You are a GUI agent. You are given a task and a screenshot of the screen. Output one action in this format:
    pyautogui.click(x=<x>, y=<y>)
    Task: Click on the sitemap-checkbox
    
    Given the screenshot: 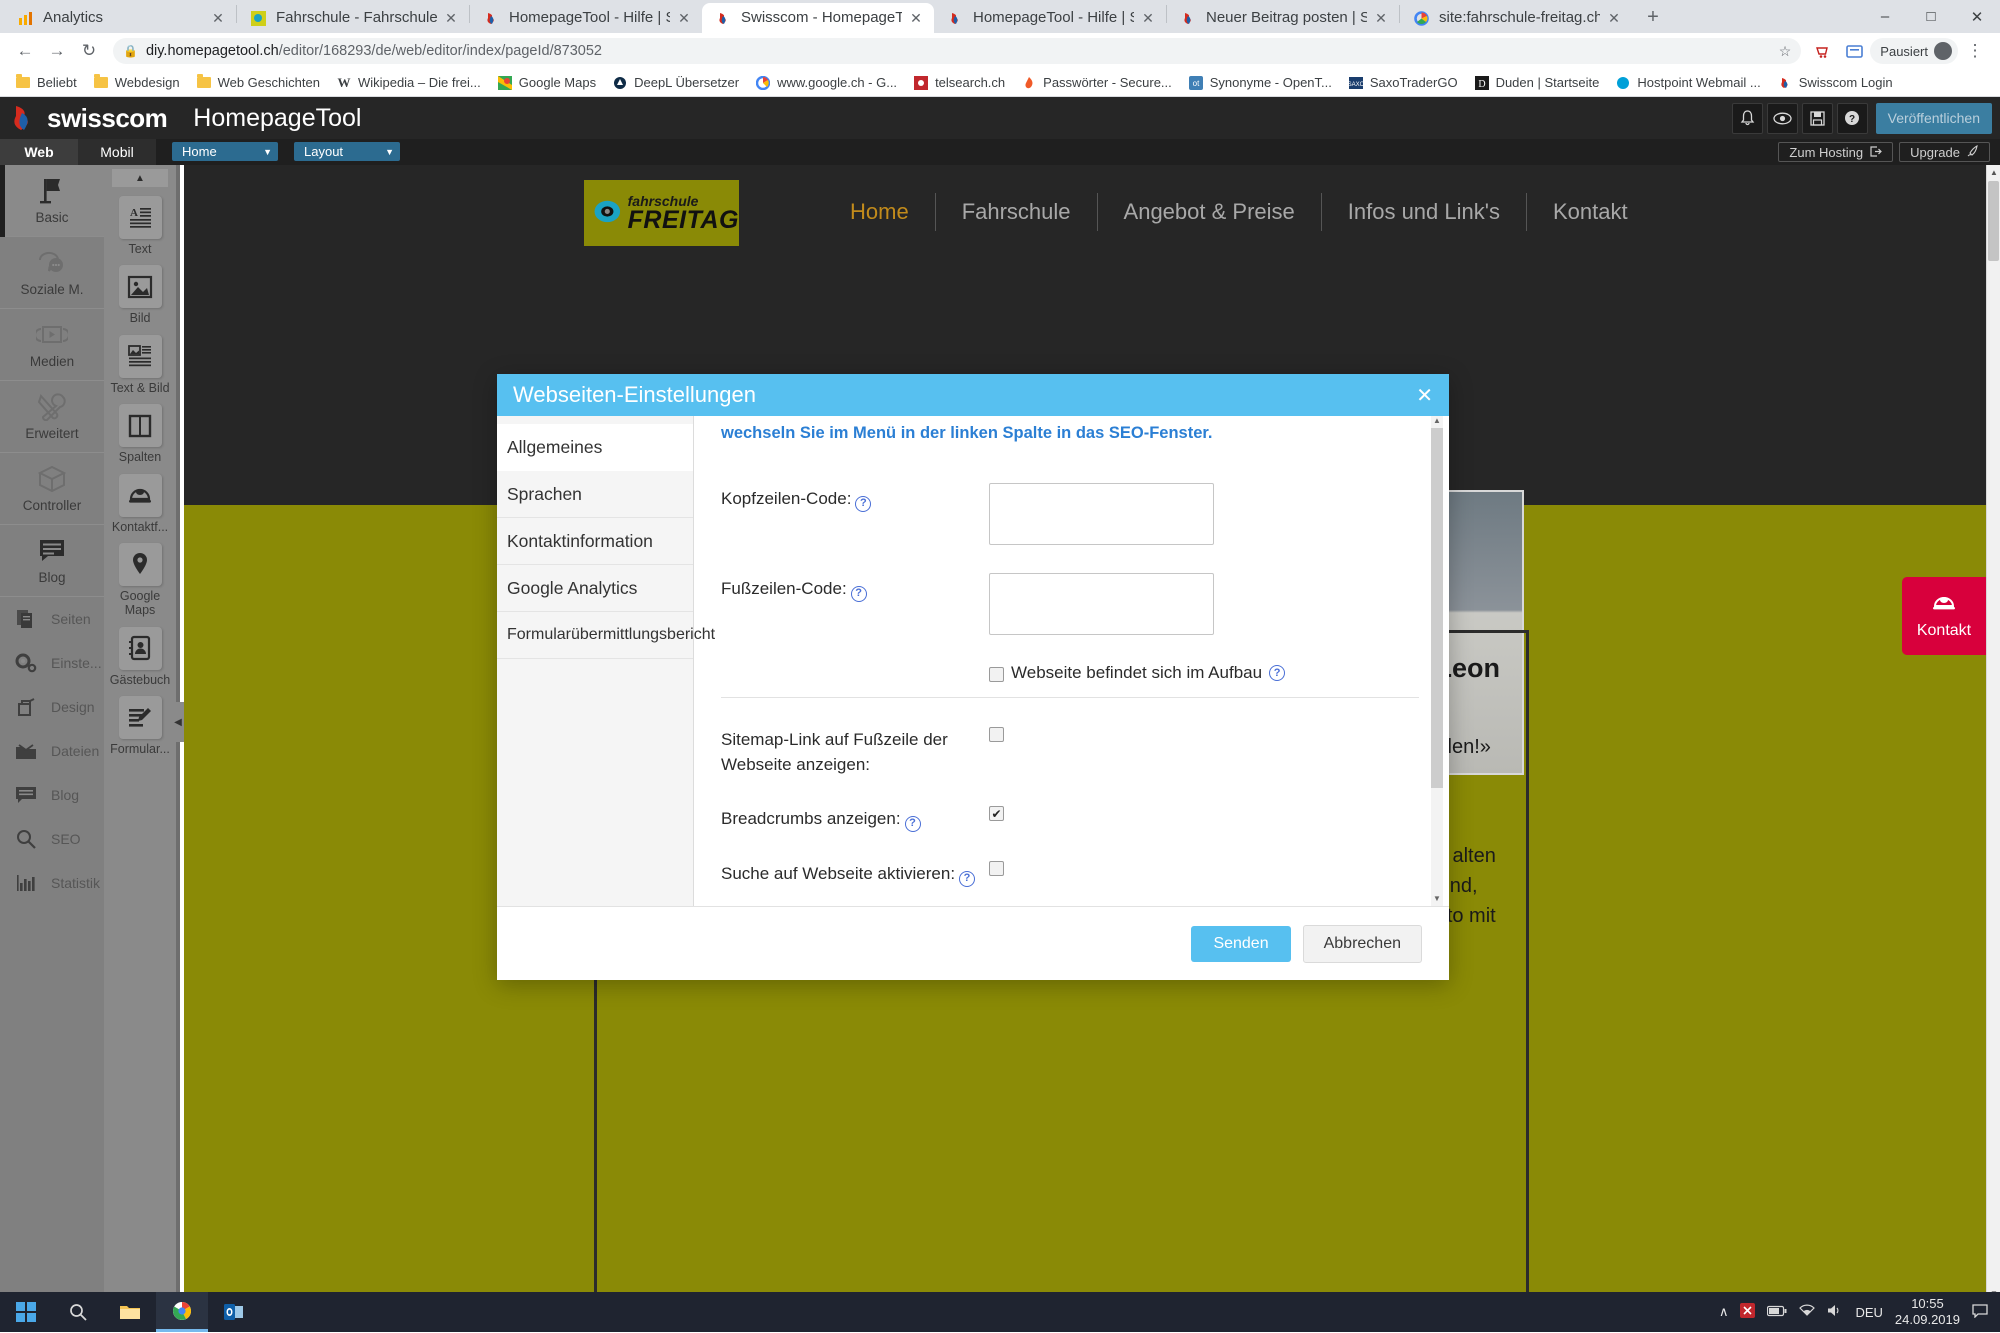 What is the action you would take?
    pyautogui.click(x=996, y=734)
    